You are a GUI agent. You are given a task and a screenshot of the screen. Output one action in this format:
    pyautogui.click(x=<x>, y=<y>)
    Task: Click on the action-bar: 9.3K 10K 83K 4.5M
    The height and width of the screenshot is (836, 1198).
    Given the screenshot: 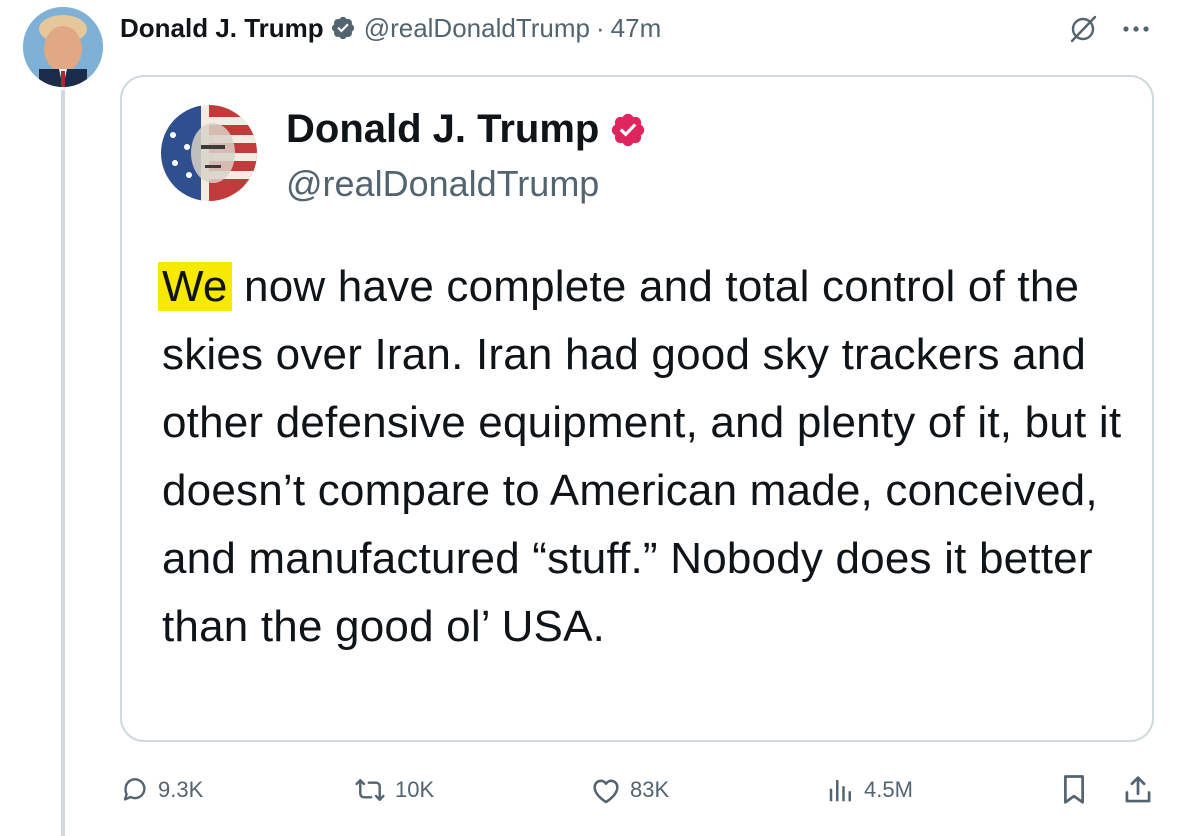 What is the action you would take?
    pyautogui.click(x=640, y=790)
    